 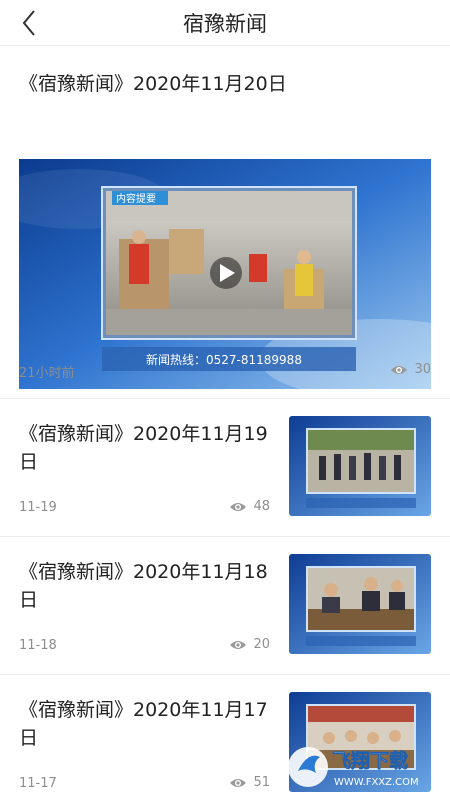 I want to click on item-title: 《宿豫新闻》2020年11月17日, so click(x=143, y=724).